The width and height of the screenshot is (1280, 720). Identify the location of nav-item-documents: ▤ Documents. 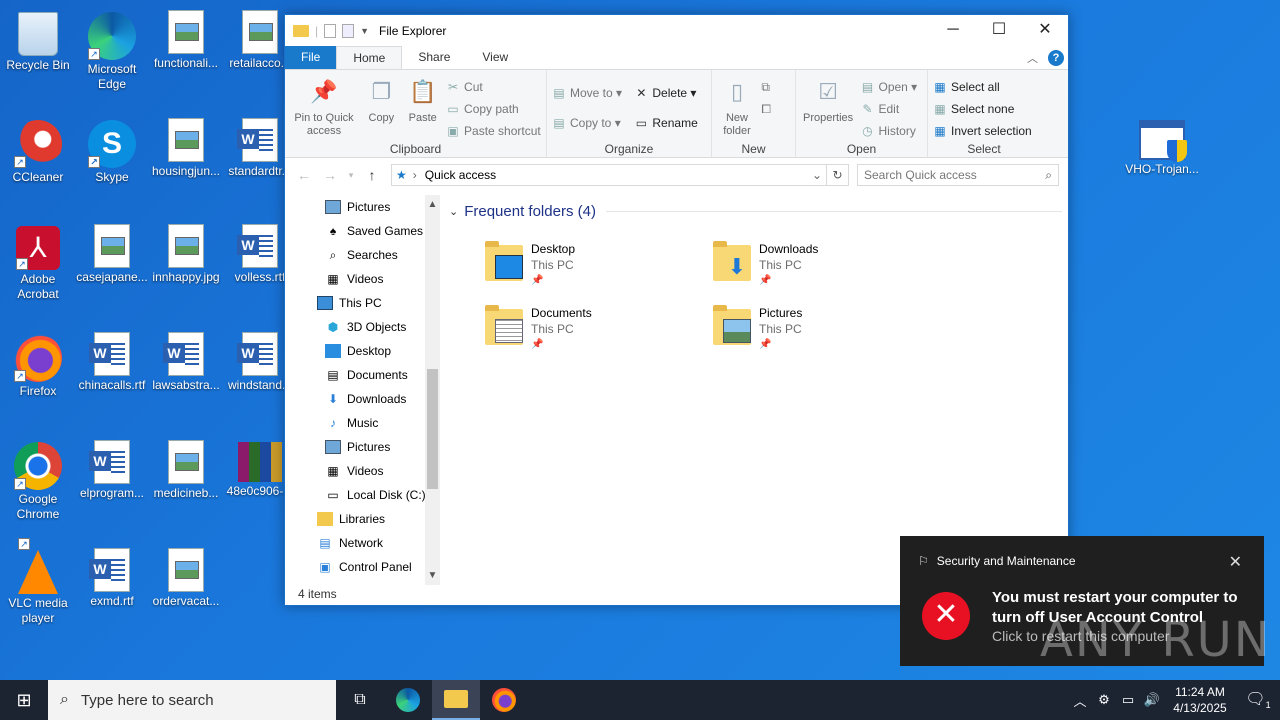
(363, 375).